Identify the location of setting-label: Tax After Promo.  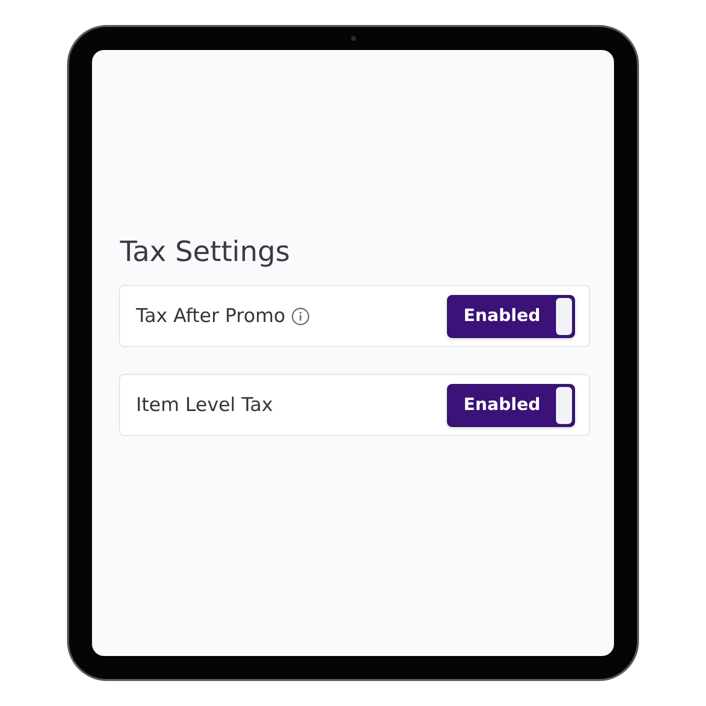
(211, 316).